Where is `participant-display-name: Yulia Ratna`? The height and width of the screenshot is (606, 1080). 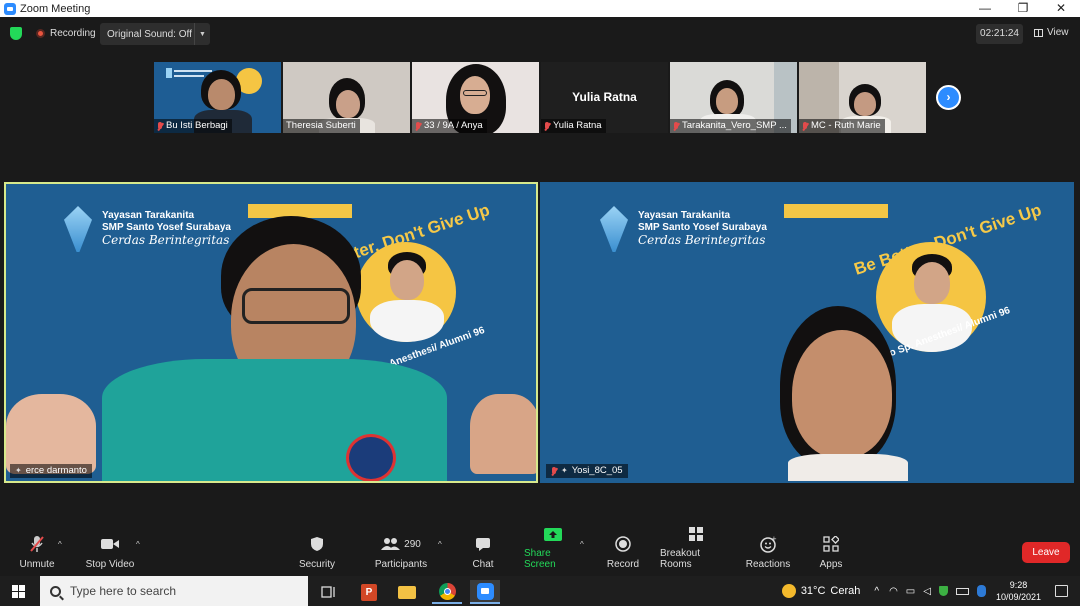
participant-display-name: Yulia Ratna is located at coordinates (604, 97).